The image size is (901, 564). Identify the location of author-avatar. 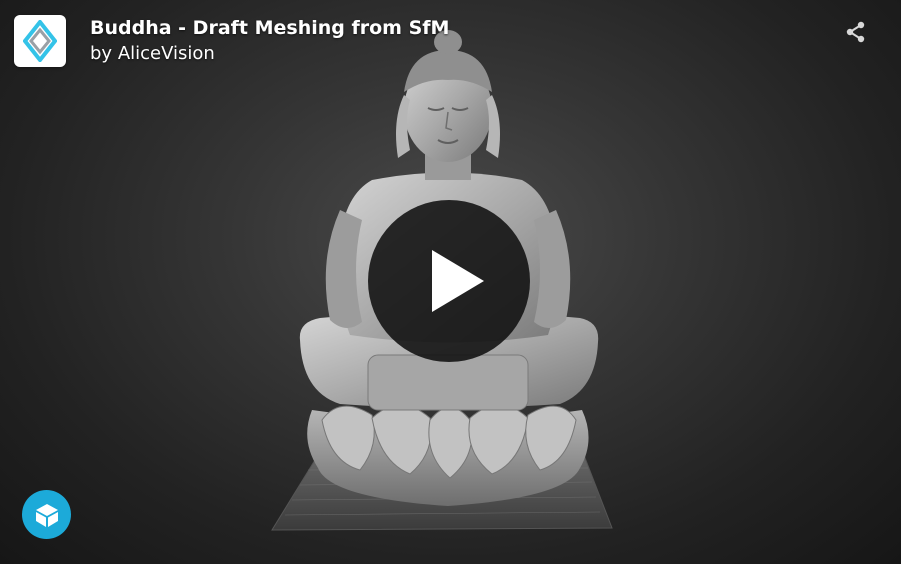
(40, 41).